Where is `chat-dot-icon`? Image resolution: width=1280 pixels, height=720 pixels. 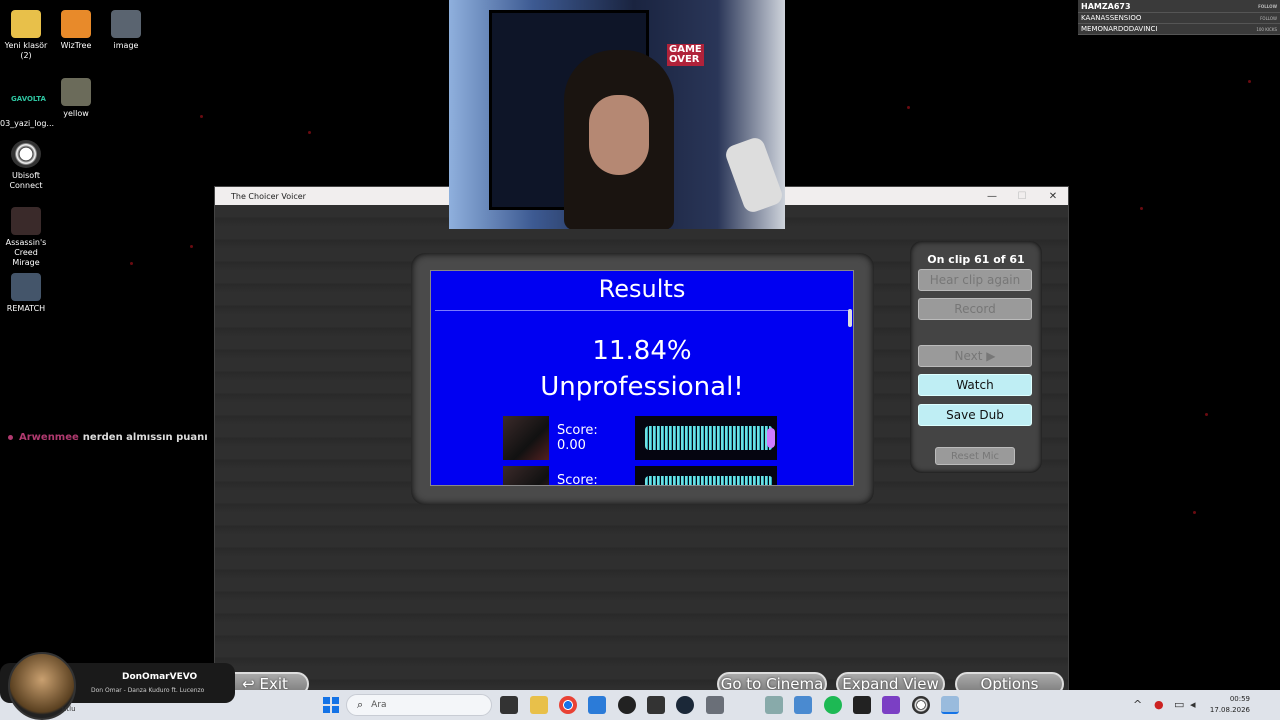
chat-dot-icon is located at coordinates (10, 437).